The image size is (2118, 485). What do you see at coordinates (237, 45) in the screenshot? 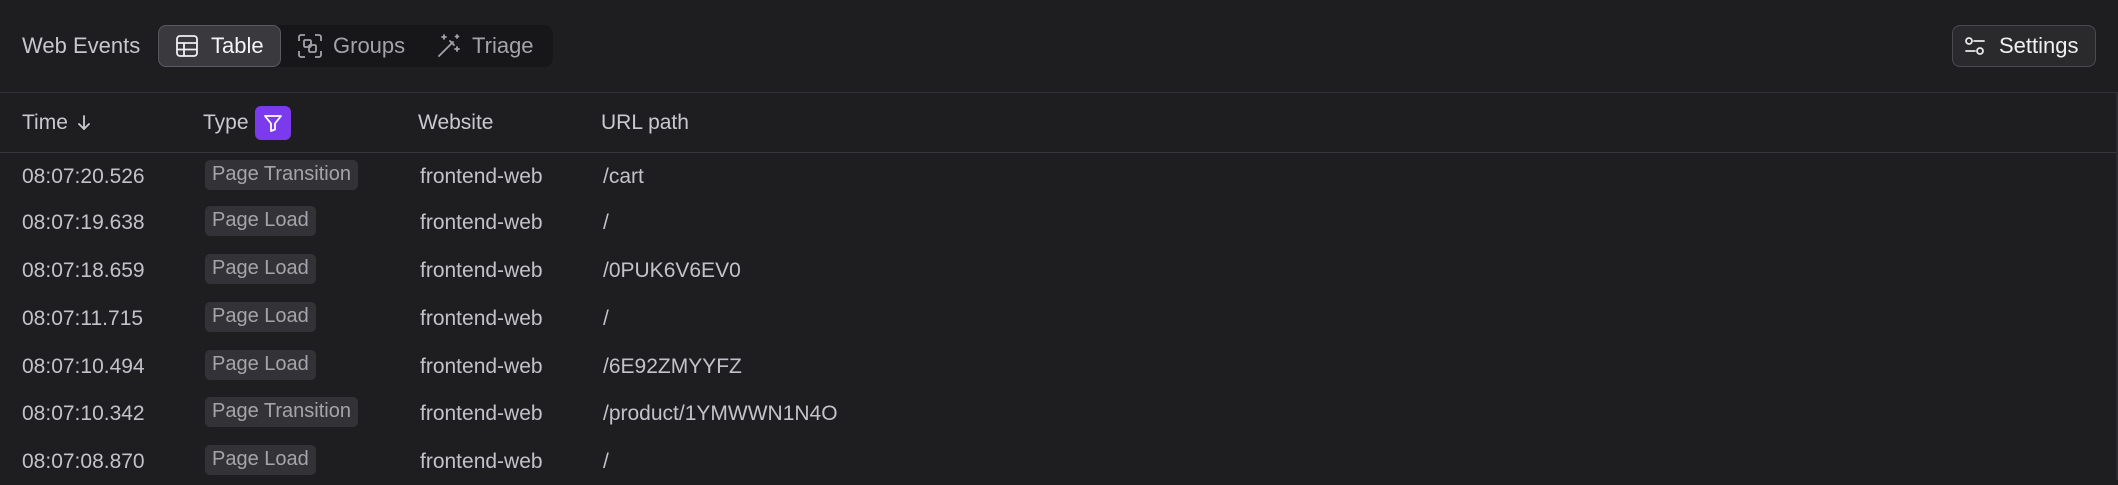
I see `tab-table-label: Table` at bounding box center [237, 45].